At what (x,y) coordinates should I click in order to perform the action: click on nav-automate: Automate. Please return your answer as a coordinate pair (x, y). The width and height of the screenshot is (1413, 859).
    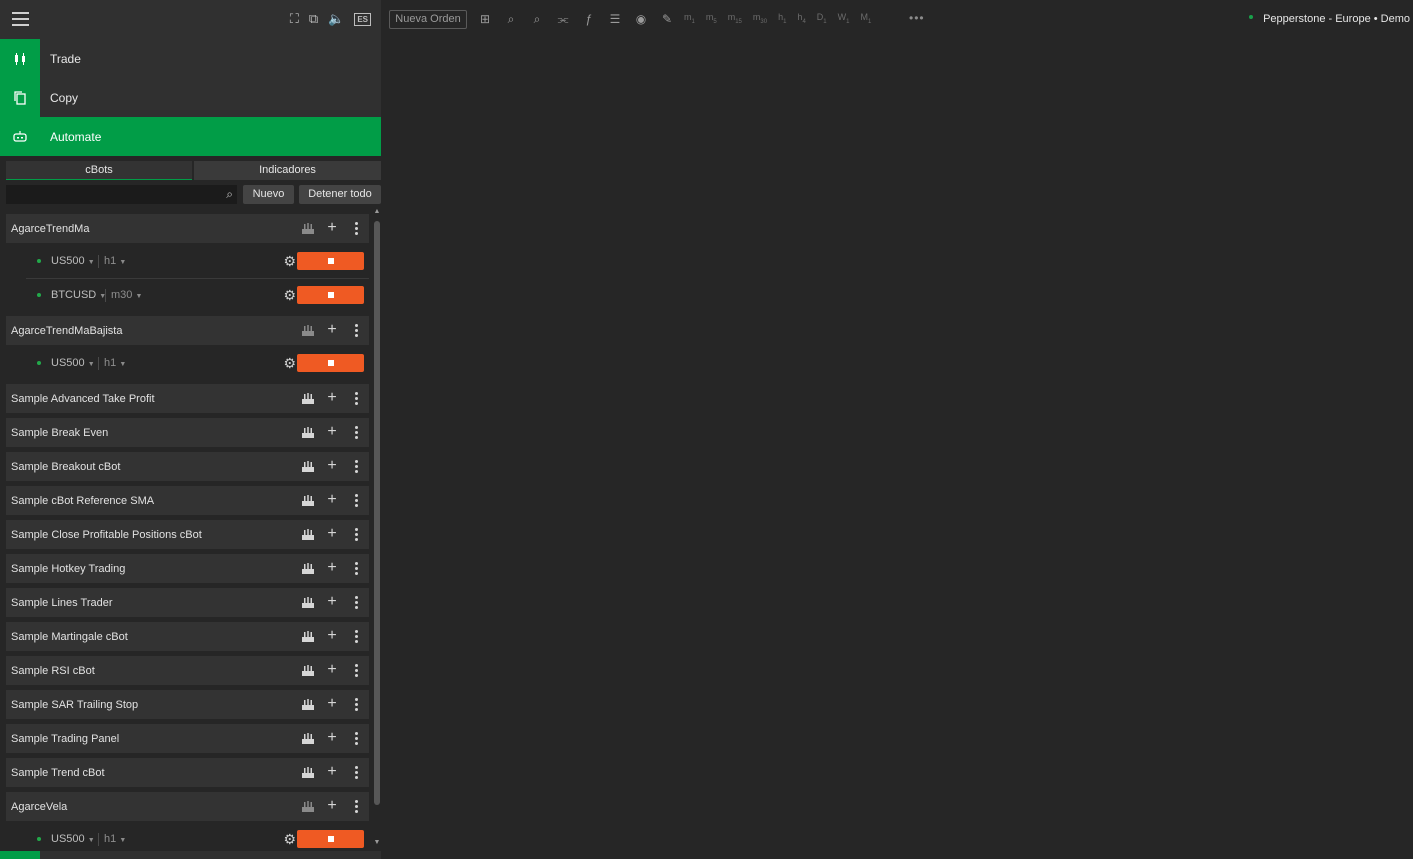
    Looking at the image, I should click on (190, 136).